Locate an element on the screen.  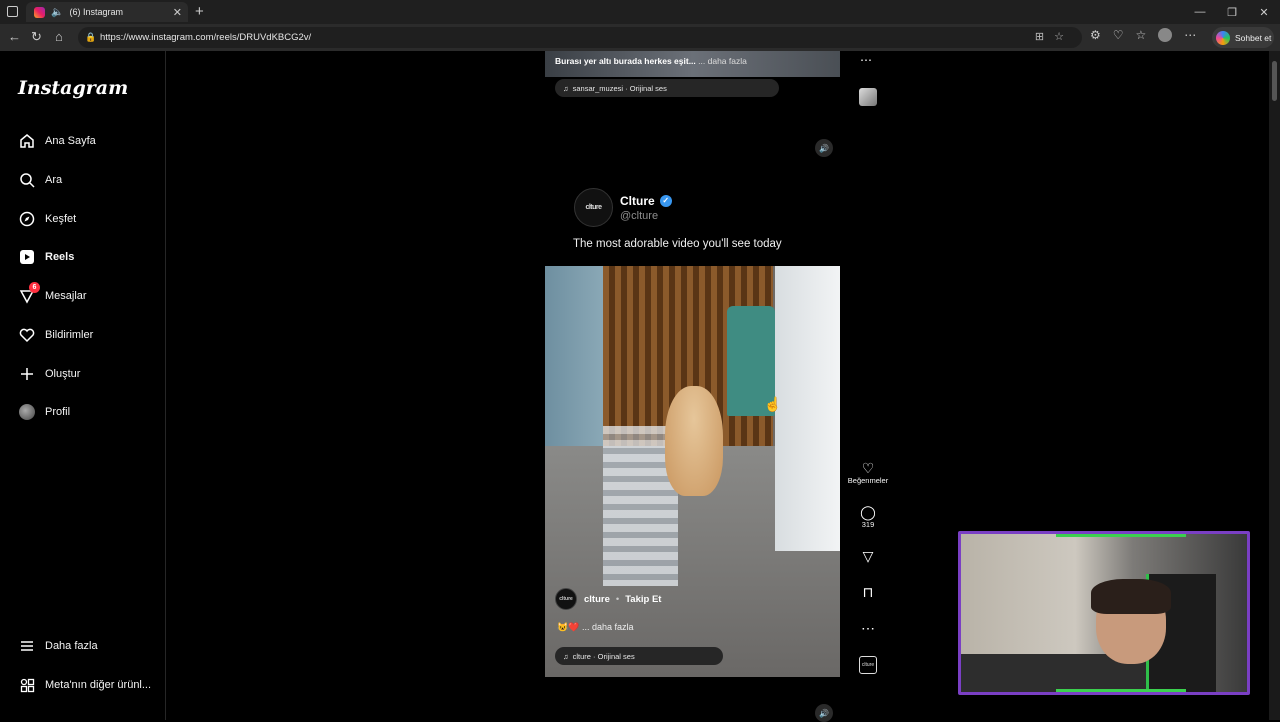
post-header: clture Clture ✓ @clture is located at coordinates (623, 207).